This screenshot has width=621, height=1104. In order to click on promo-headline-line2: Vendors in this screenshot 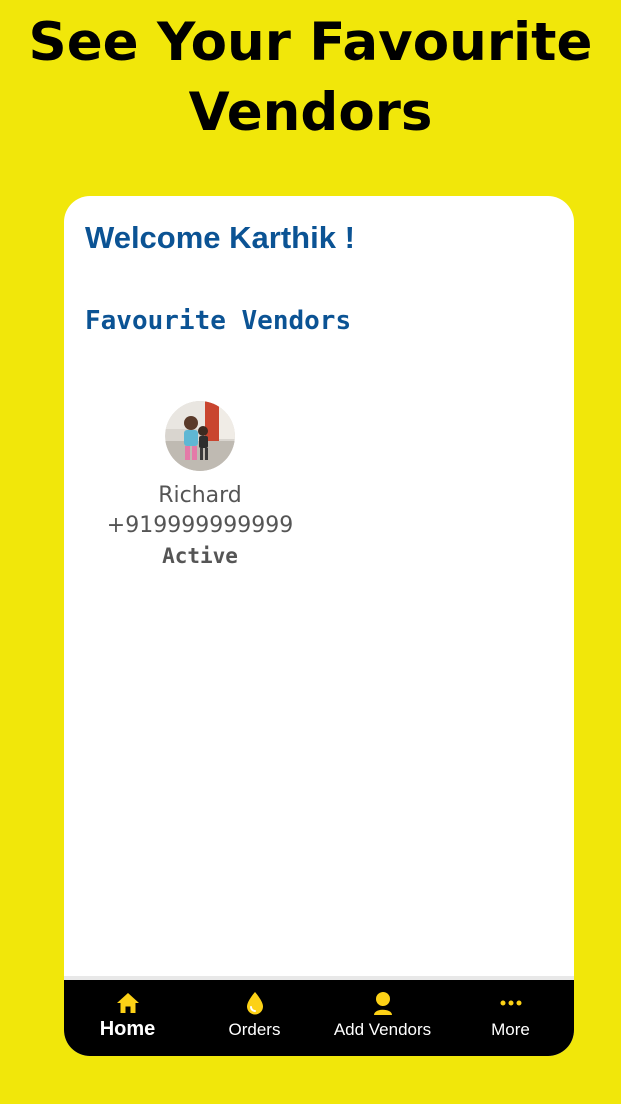, I will do `click(310, 112)`.